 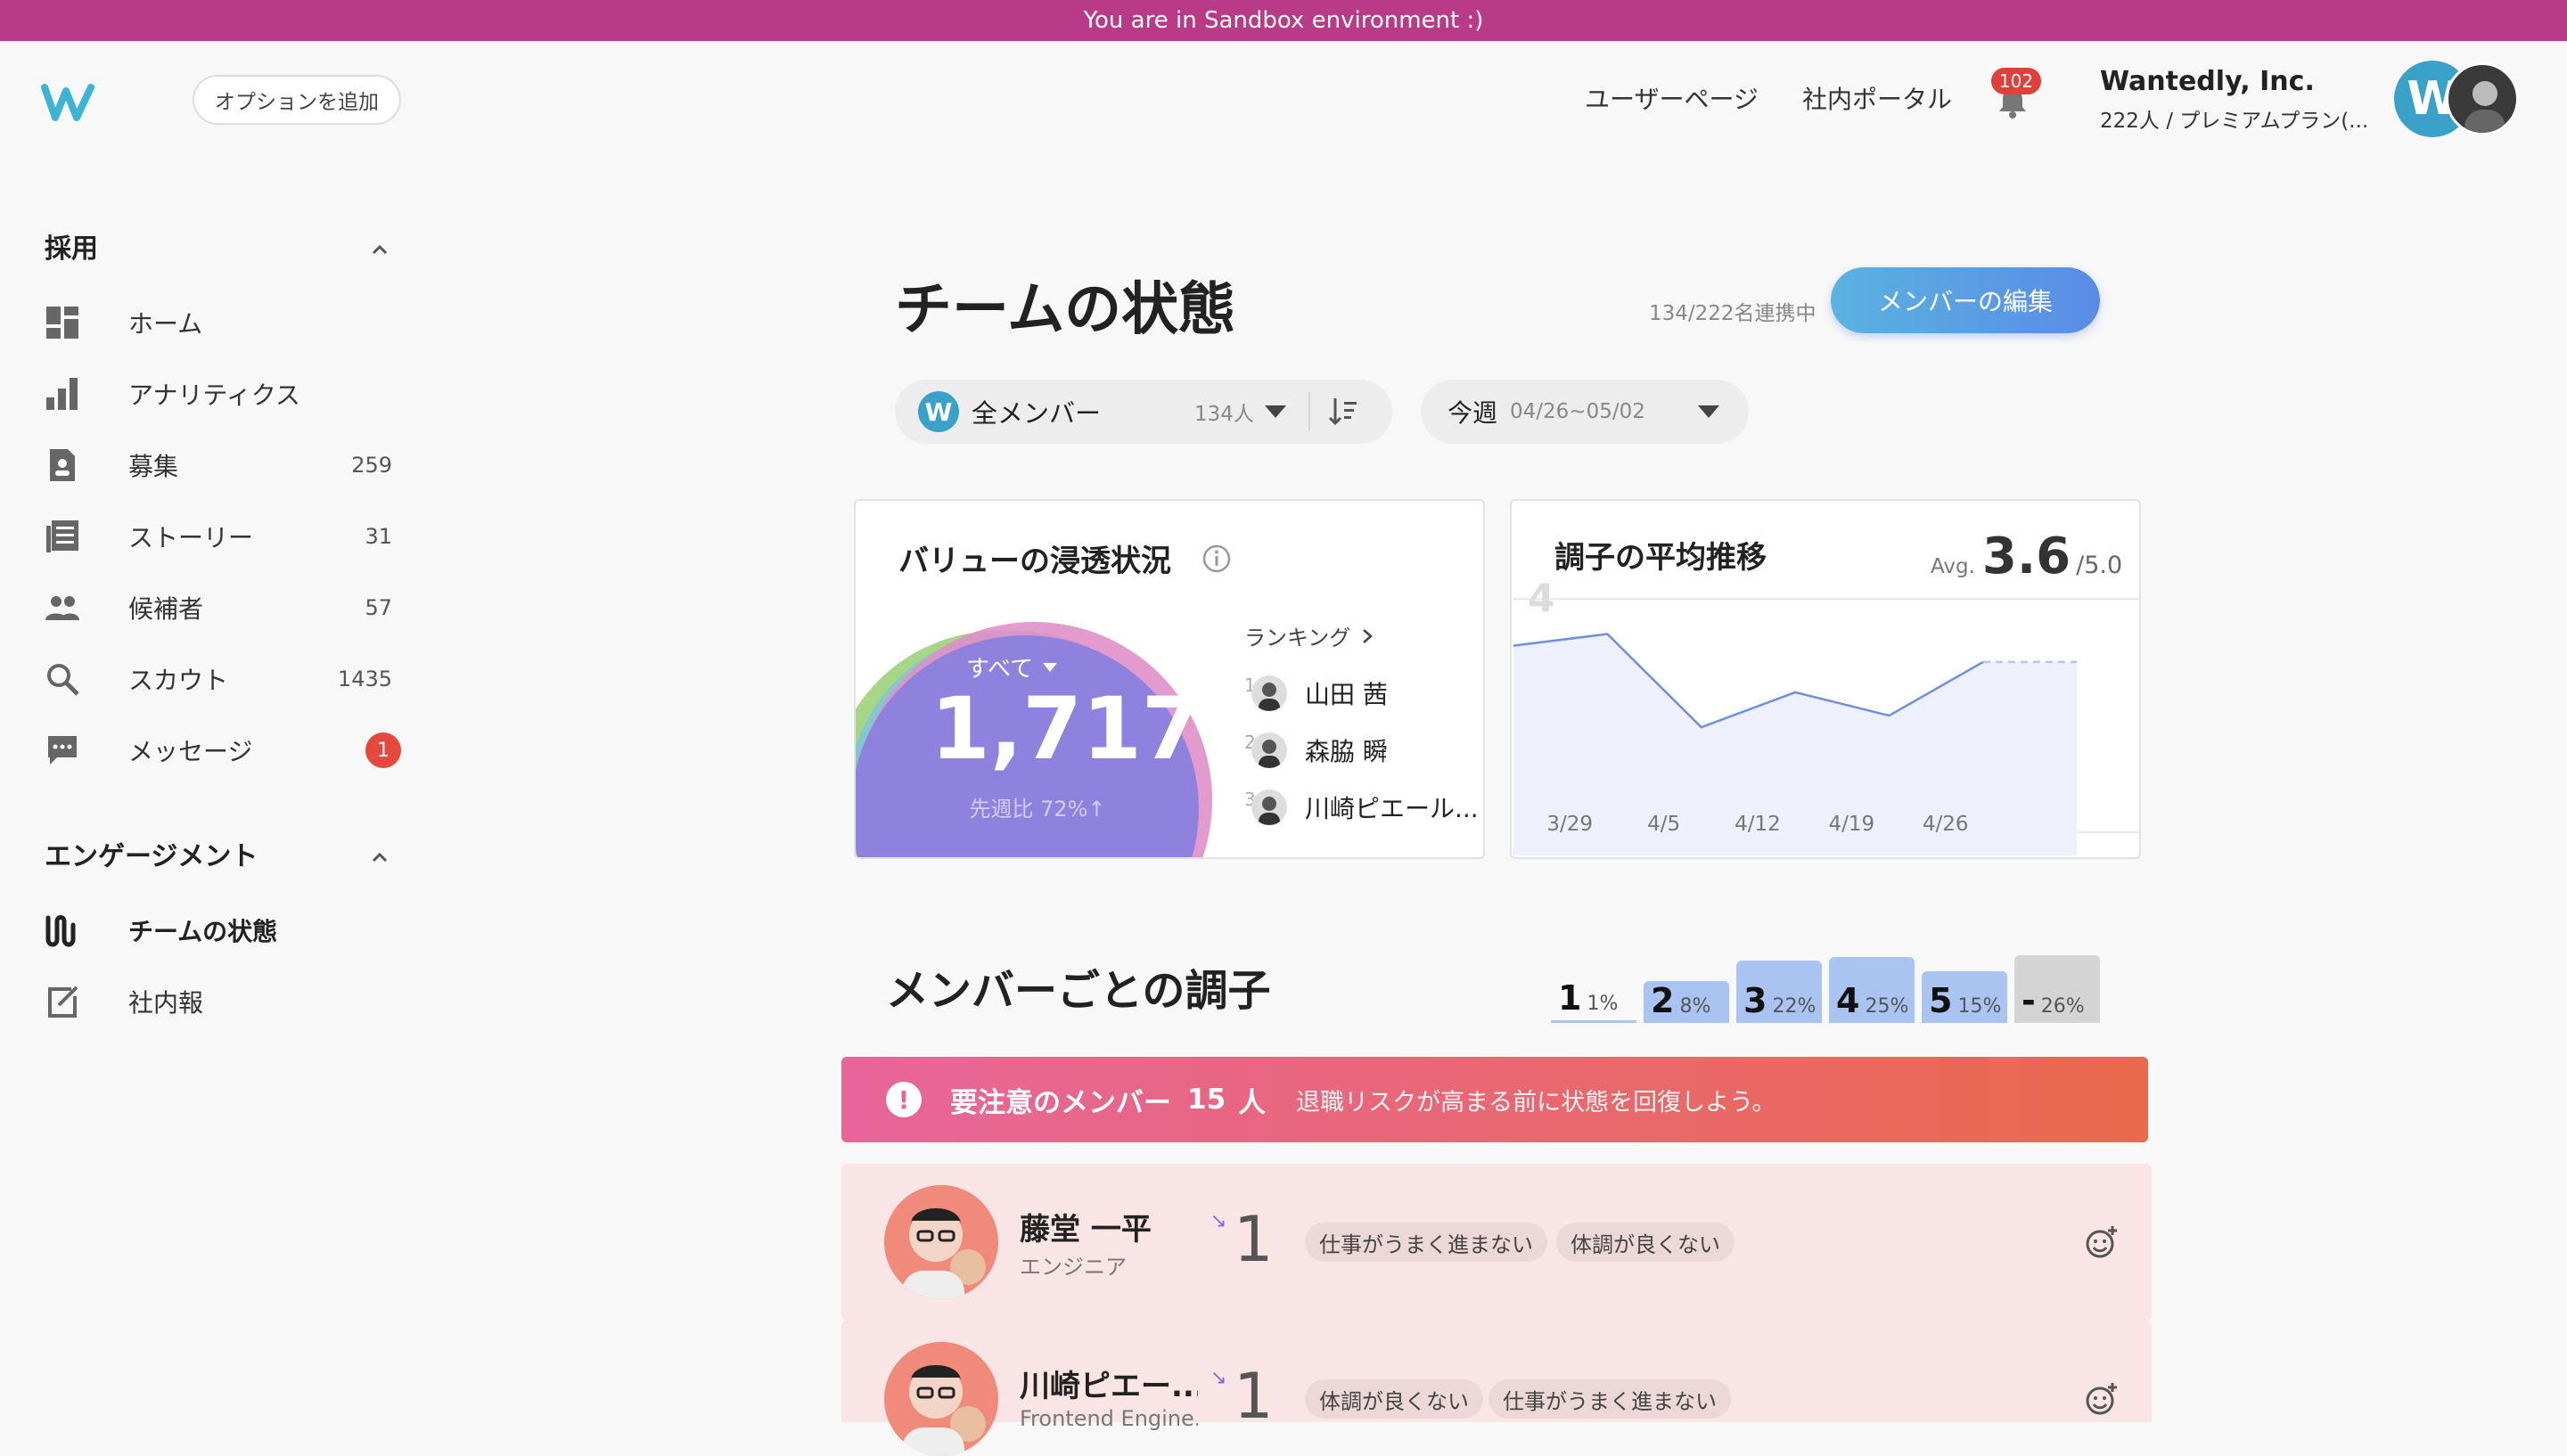 I want to click on group-avatar: W, so click(x=938, y=412).